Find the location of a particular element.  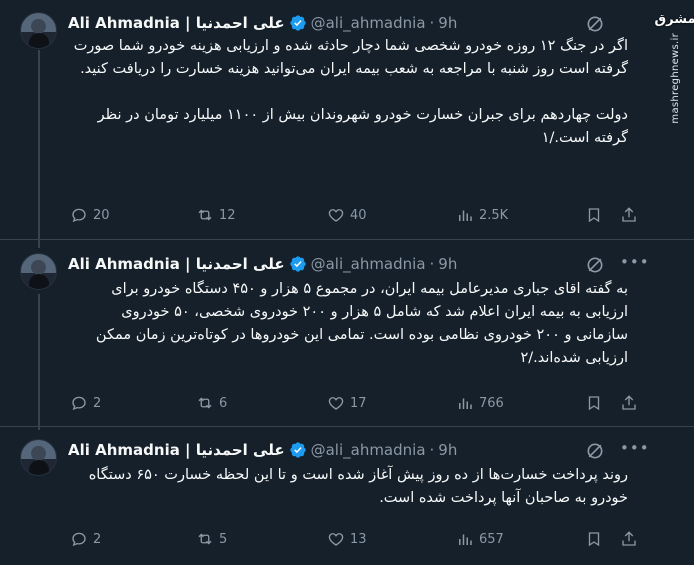

repost-button: 5 is located at coordinates (211, 539).